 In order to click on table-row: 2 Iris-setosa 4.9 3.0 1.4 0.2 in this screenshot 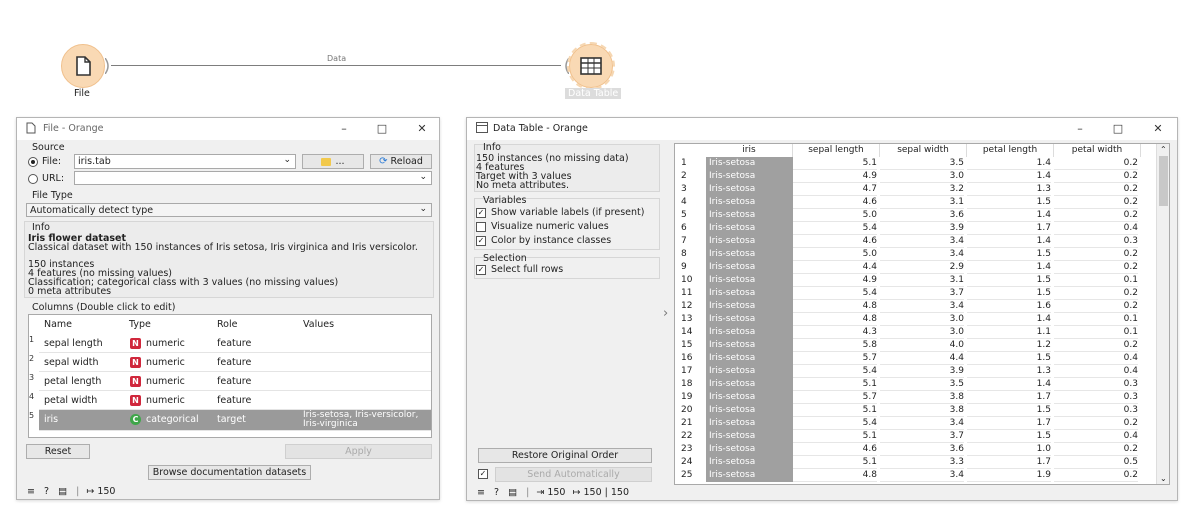, I will do `click(915, 176)`.